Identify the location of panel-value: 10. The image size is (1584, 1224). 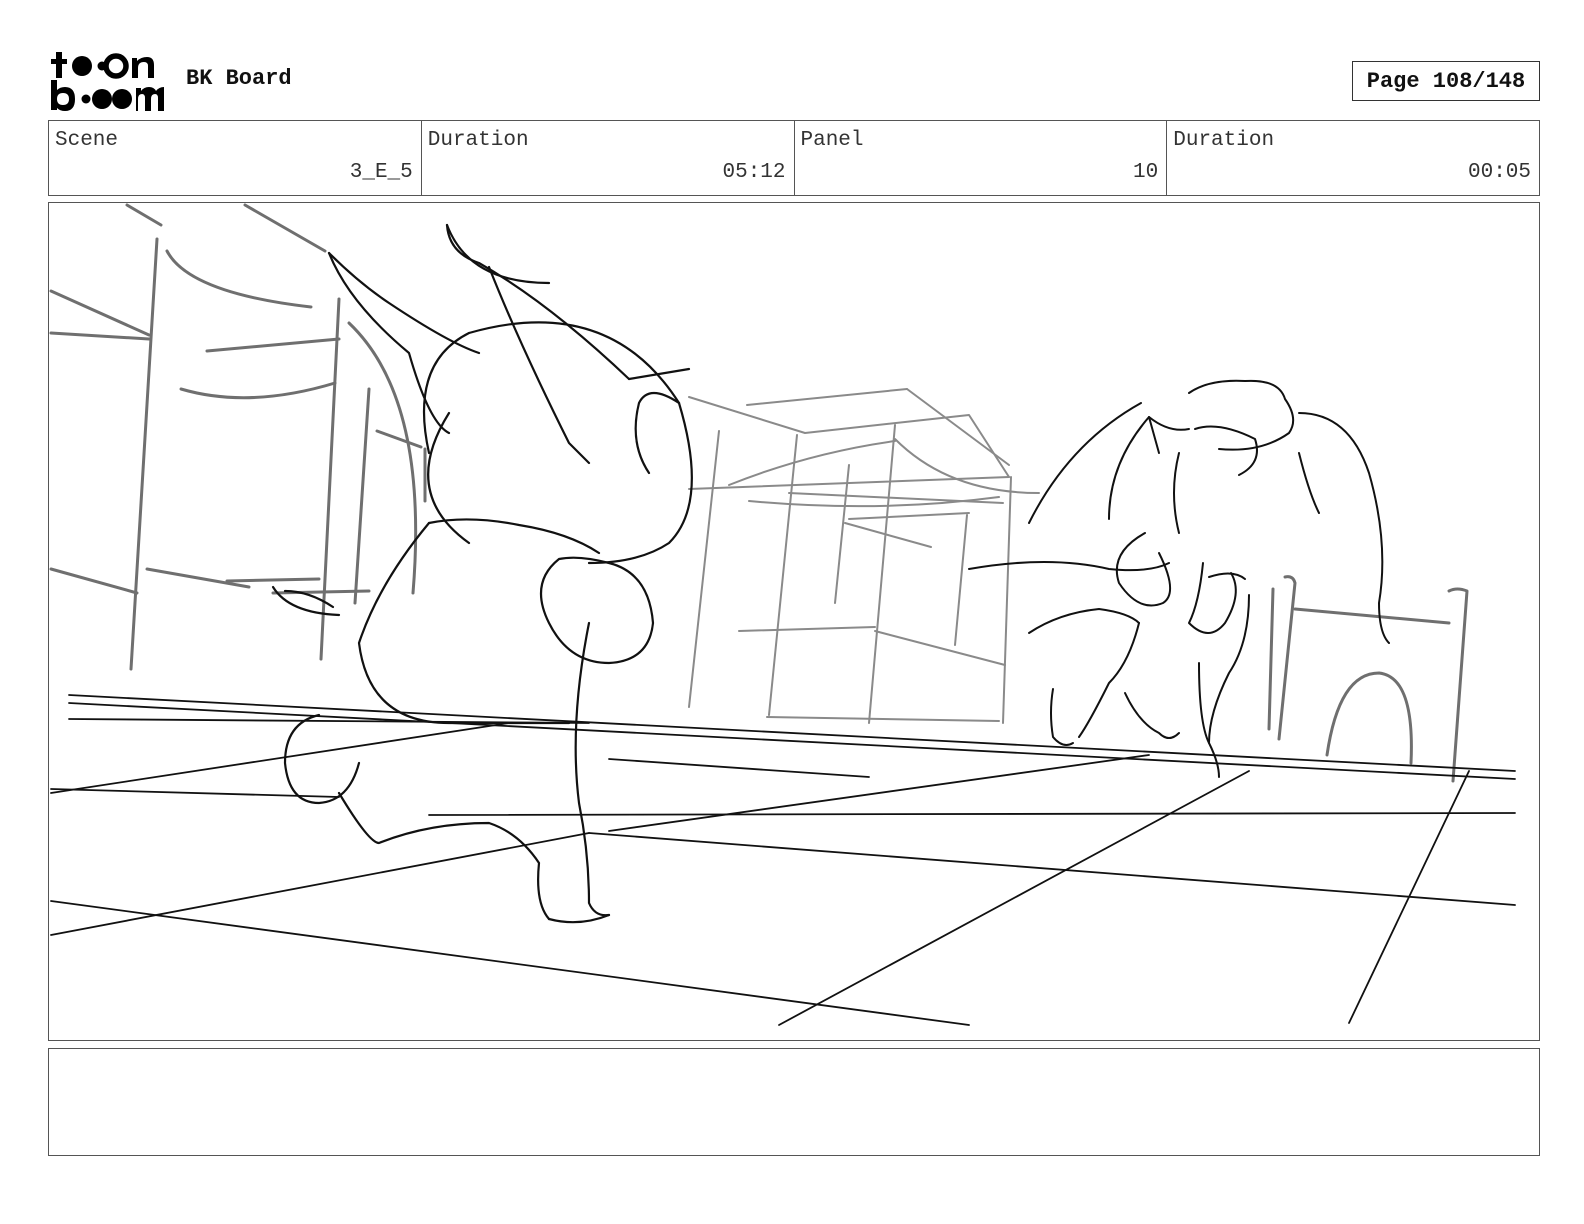
(1146, 172).